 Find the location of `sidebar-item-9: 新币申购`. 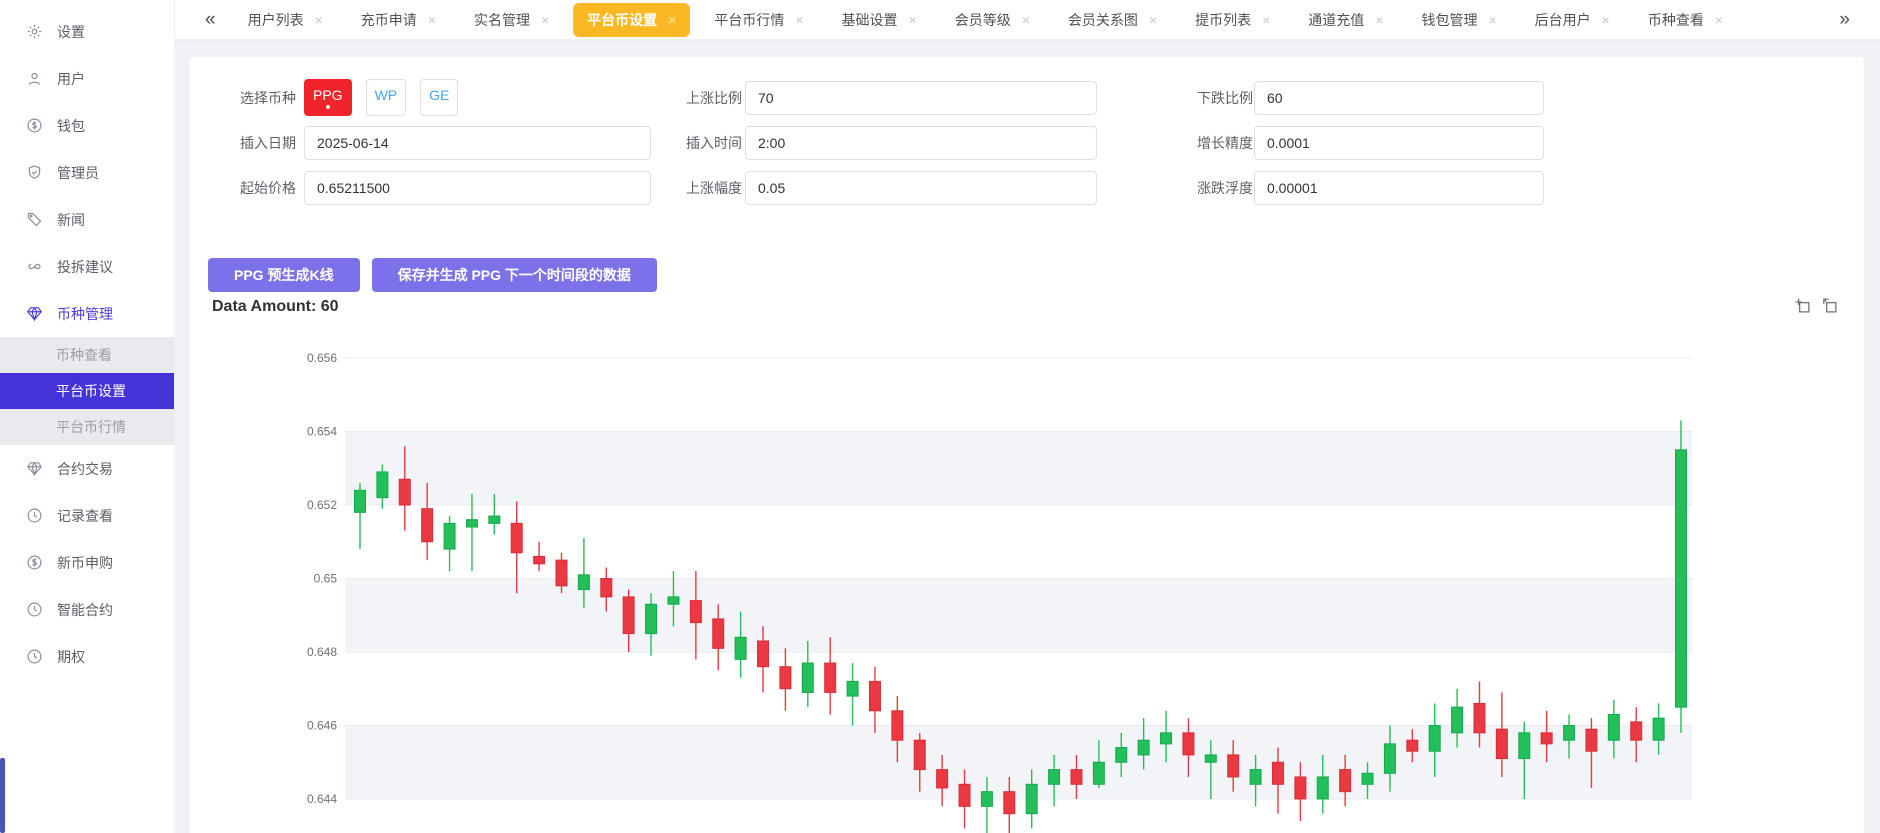

sidebar-item-9: 新币申购 is located at coordinates (87, 562).